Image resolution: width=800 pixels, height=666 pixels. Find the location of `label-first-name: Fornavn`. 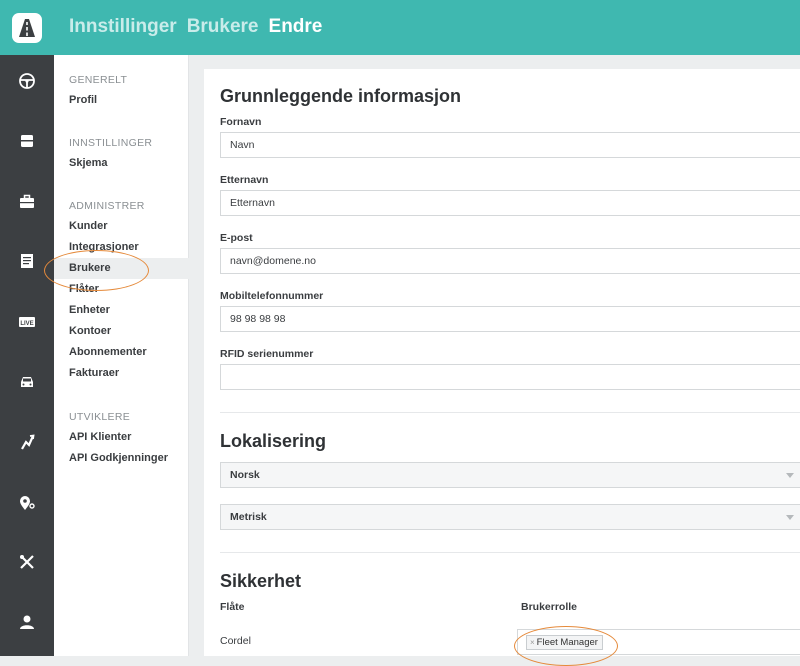

label-first-name: Fornavn is located at coordinates (241, 122).